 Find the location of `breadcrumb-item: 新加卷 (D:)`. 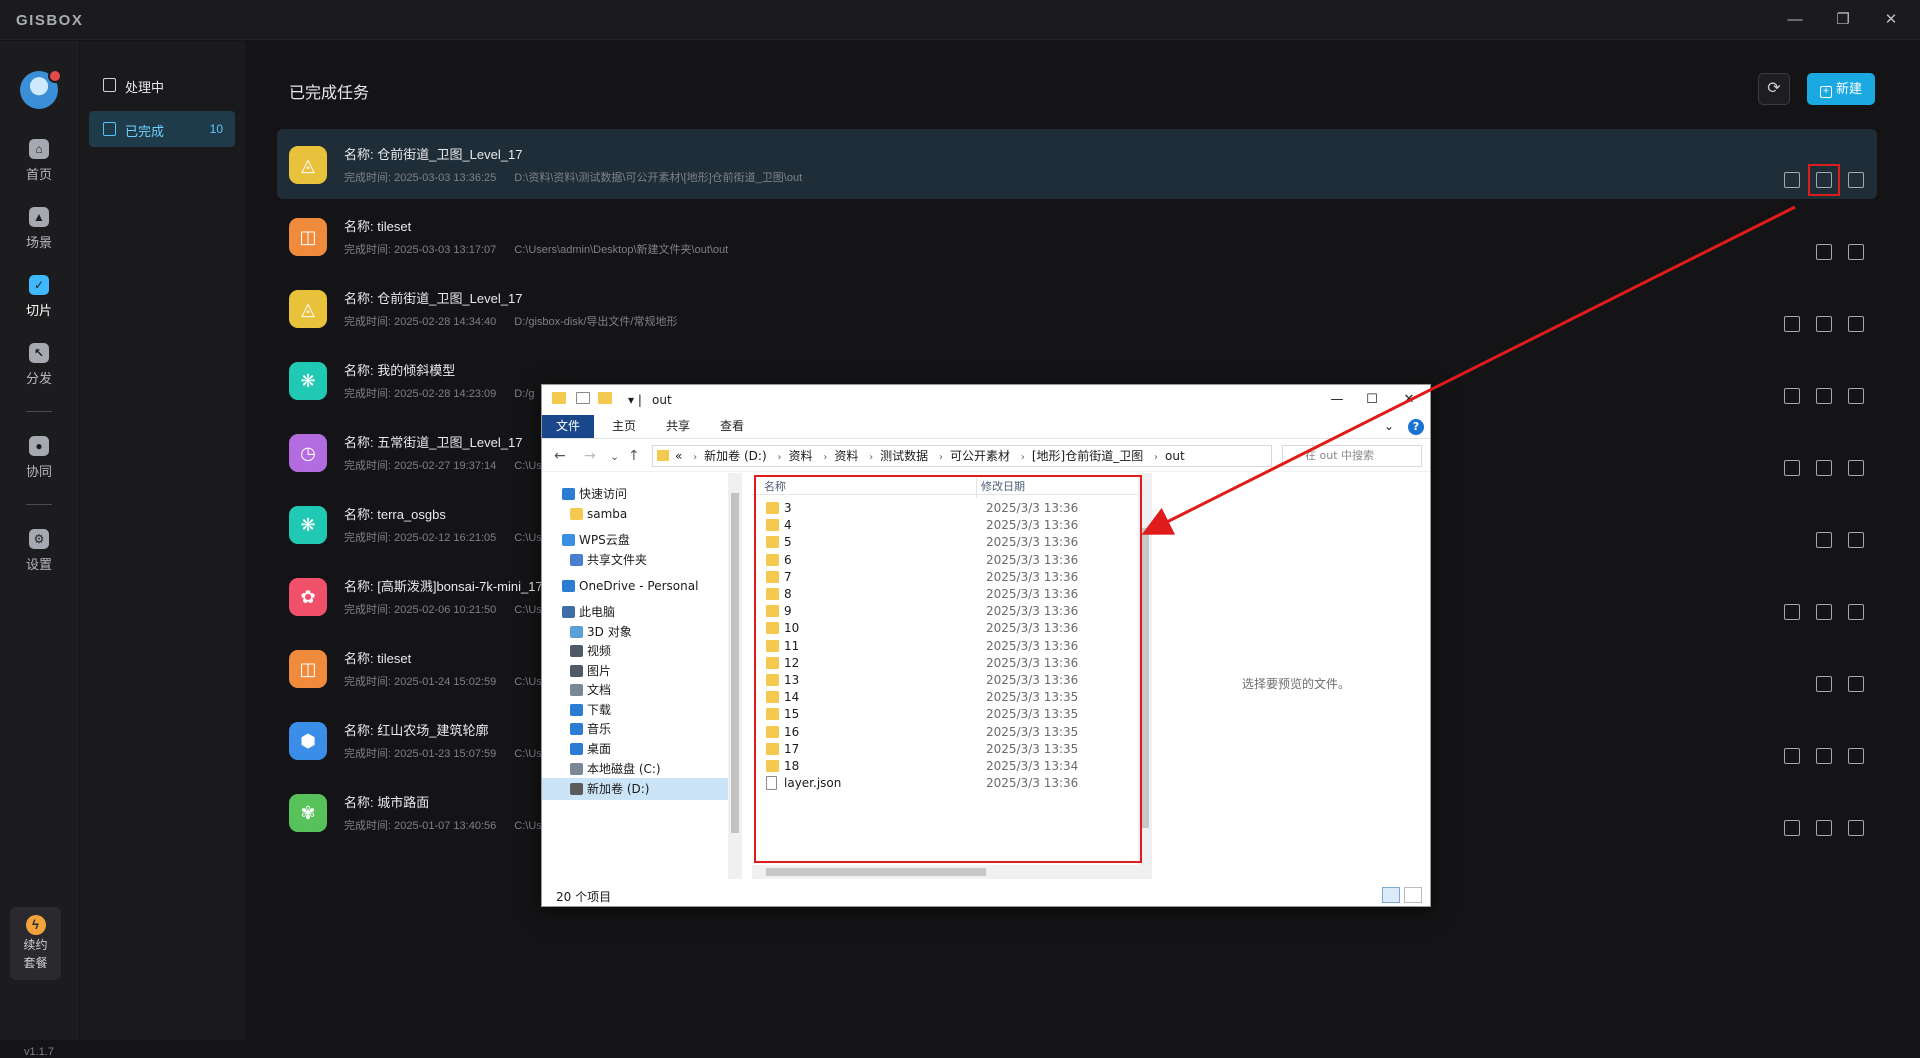

breadcrumb-item: 新加卷 (D:) is located at coordinates (735, 456).